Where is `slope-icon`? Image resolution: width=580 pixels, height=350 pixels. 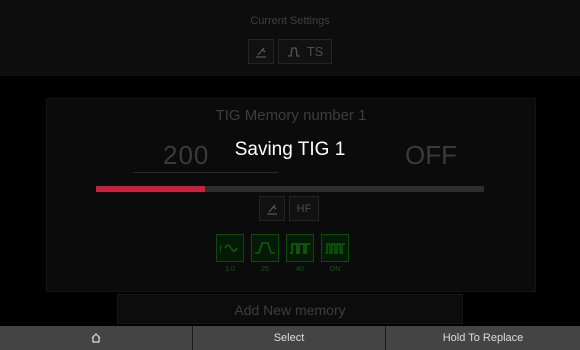 slope-icon is located at coordinates (265, 248).